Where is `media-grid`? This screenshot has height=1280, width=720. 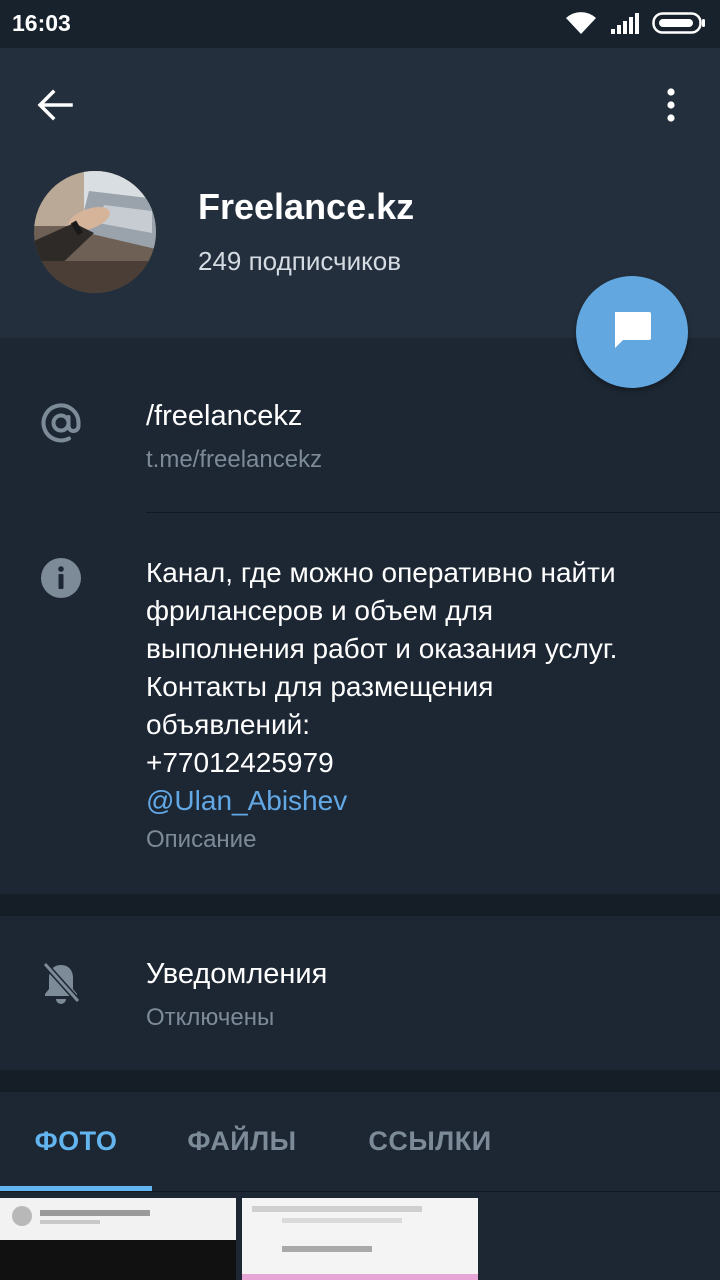
media-grid is located at coordinates (360, 1239).